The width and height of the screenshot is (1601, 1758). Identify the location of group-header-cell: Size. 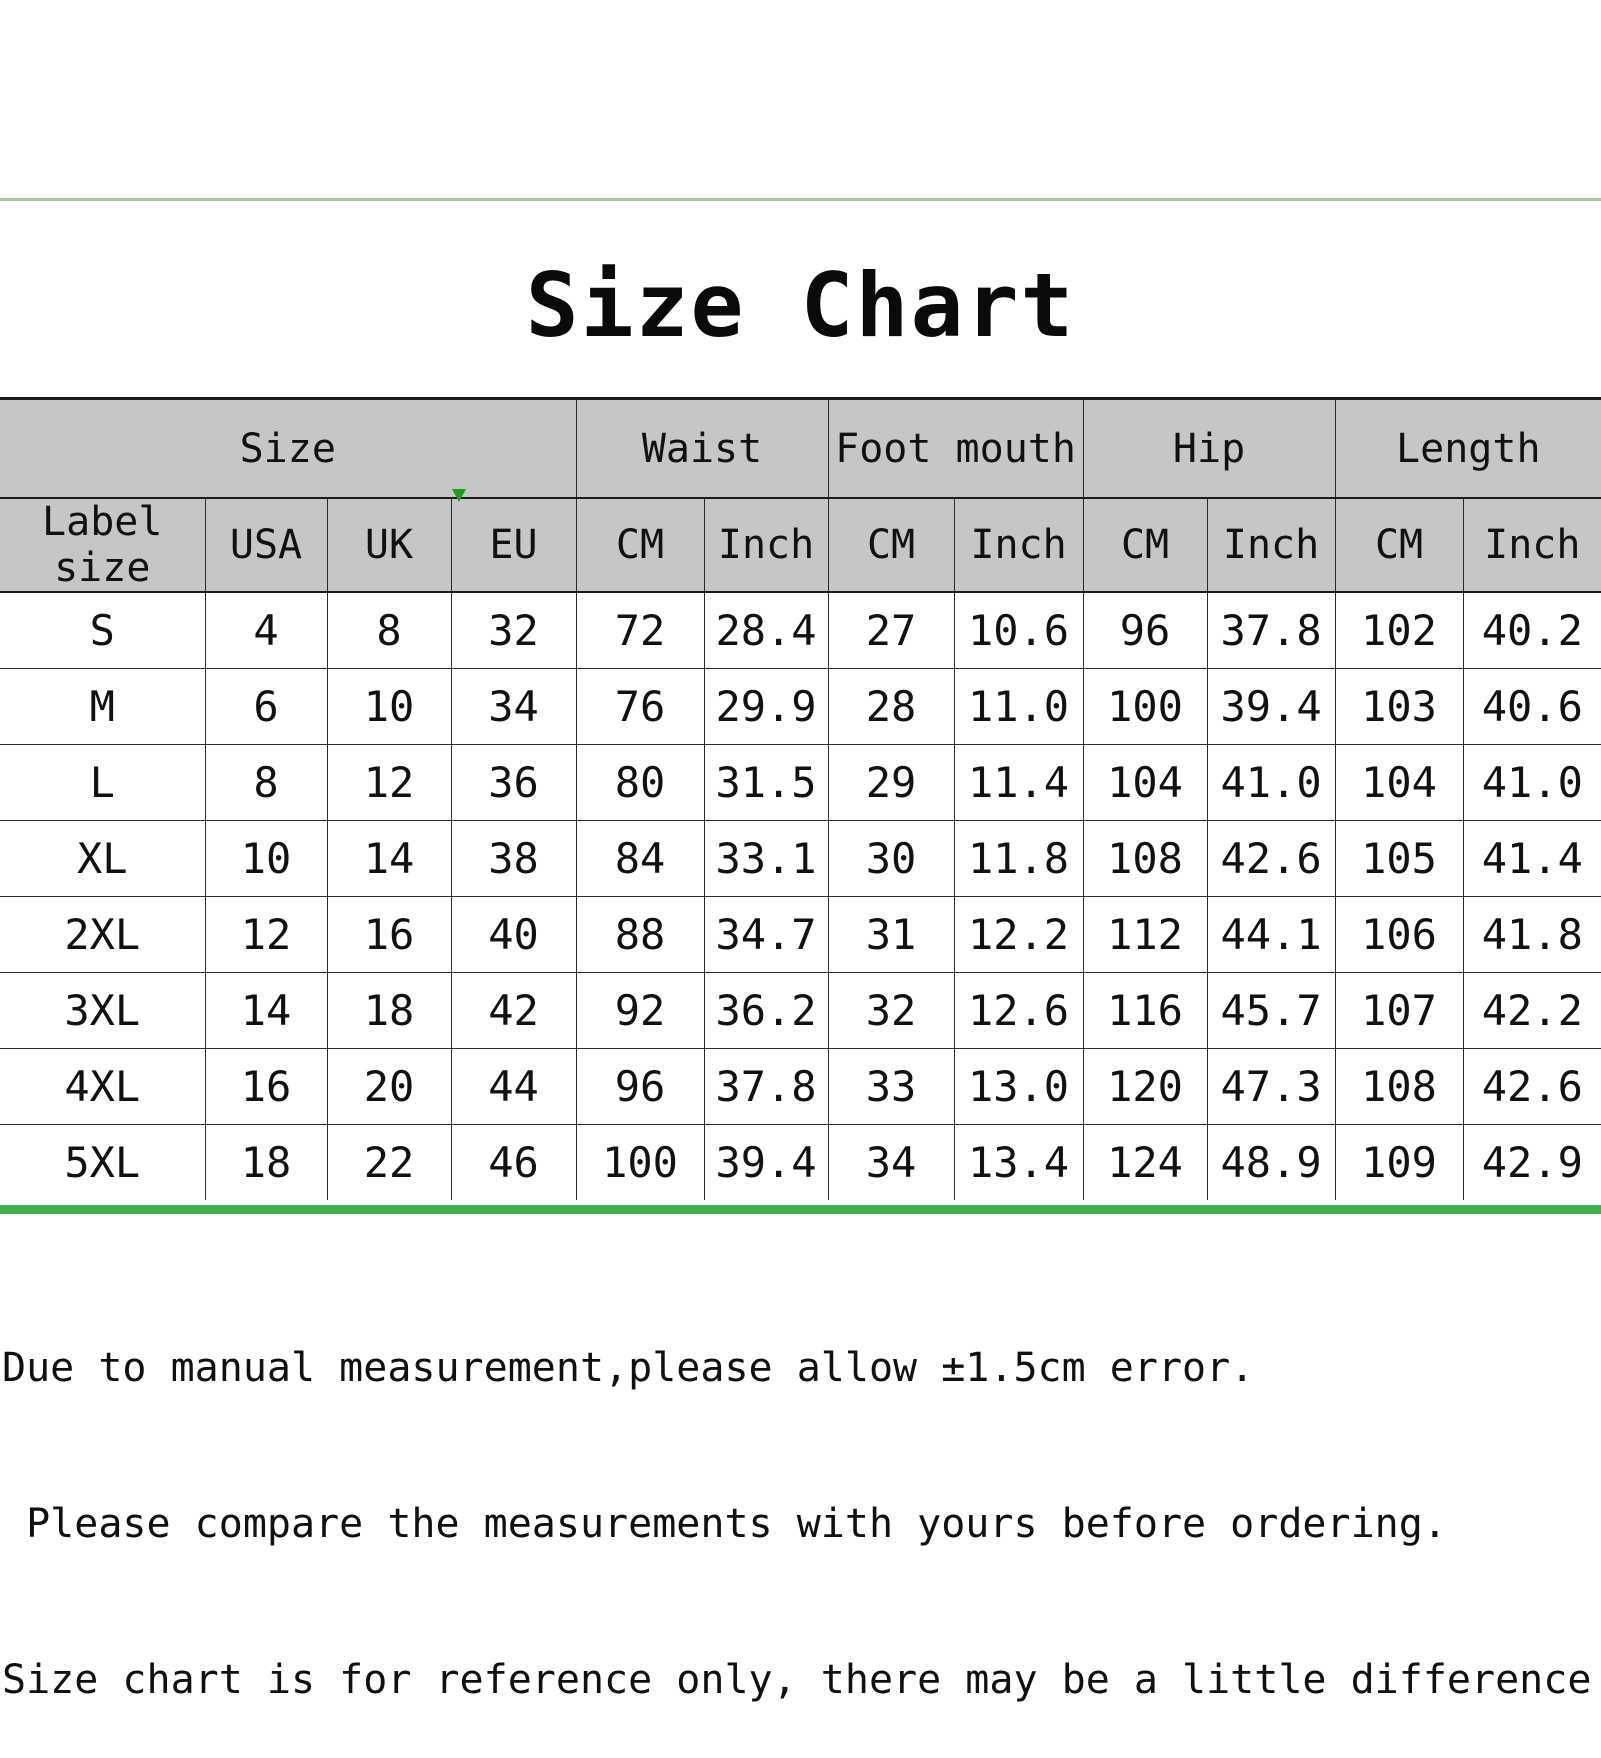
(288, 448).